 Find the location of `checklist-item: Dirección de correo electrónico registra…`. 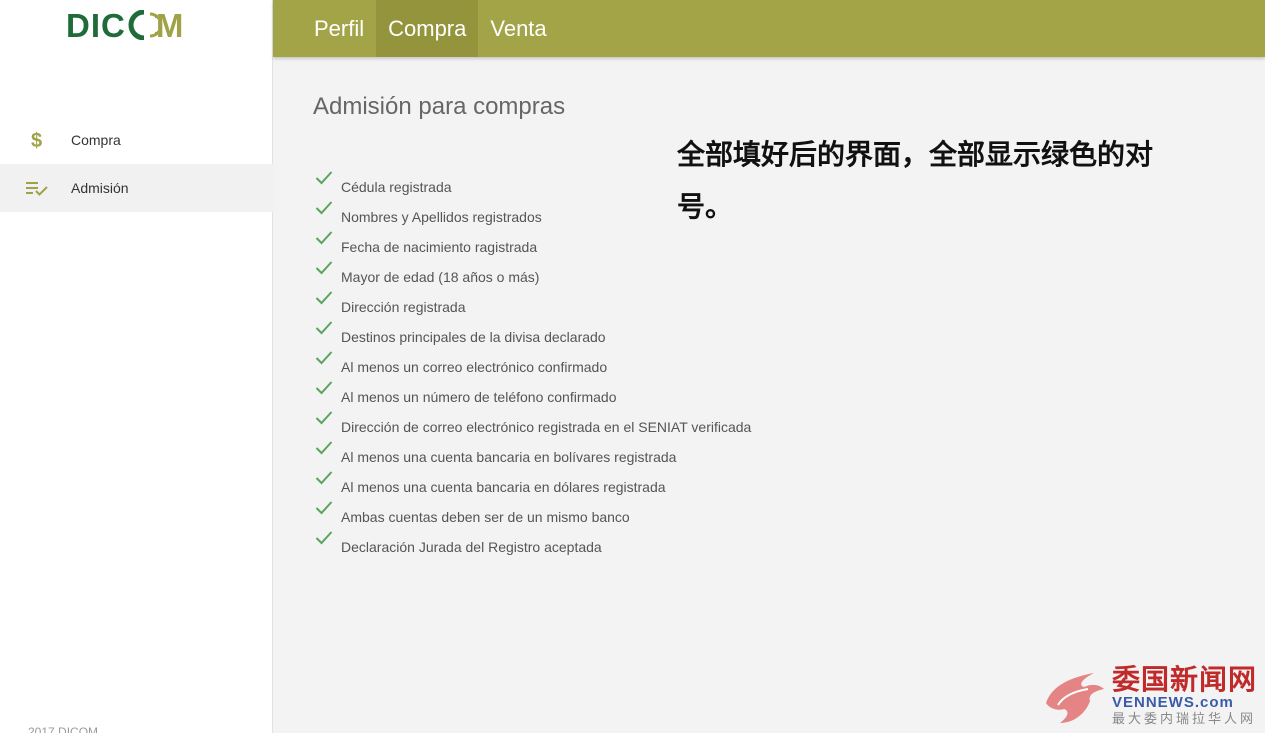

checklist-item: Dirección de correo electrónico registra… is located at coordinates (533, 425).